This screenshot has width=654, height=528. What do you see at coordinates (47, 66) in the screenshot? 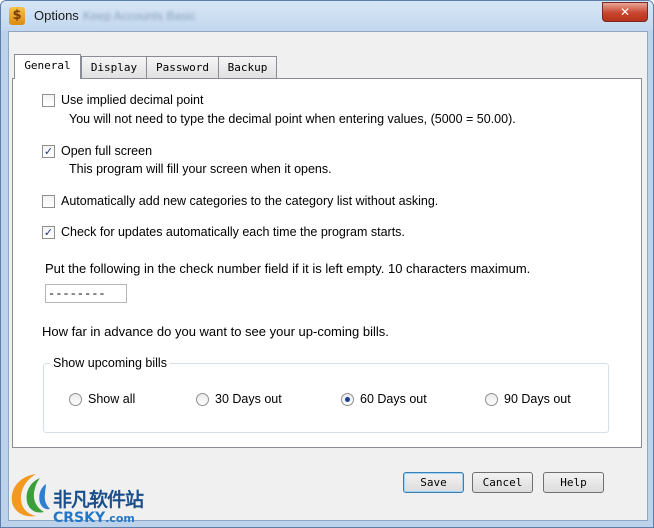
I see `tab-general: General` at bounding box center [47, 66].